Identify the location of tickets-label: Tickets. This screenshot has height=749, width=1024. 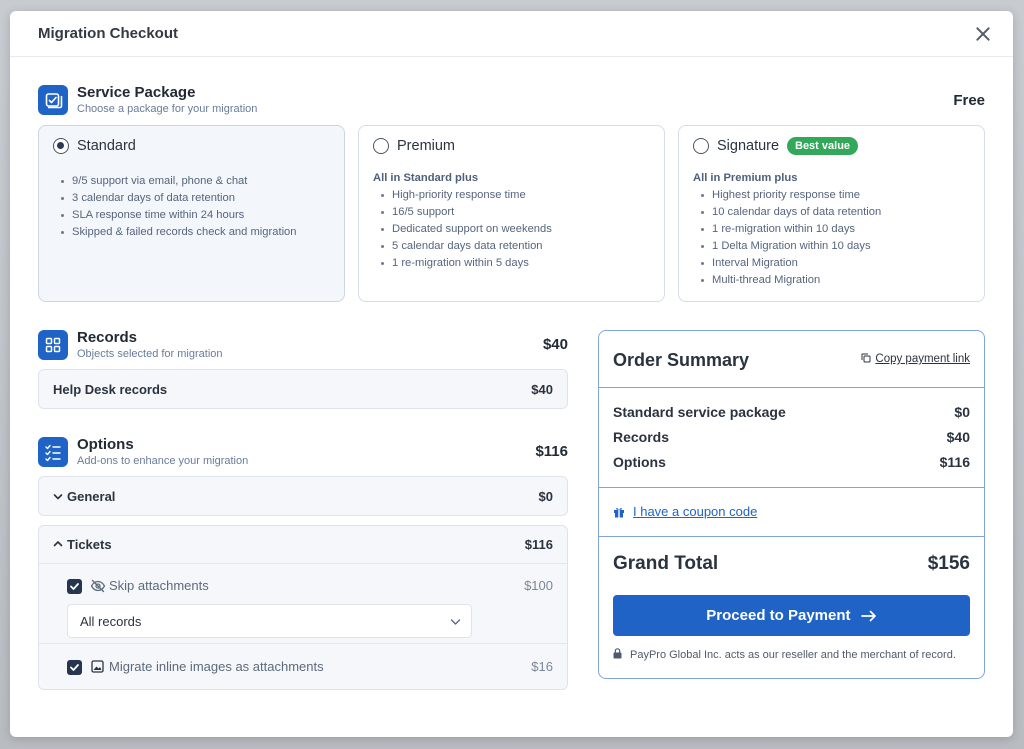
(89, 544).